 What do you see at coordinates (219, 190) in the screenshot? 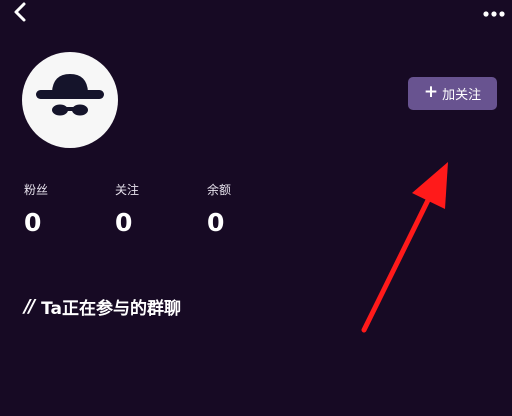
I see `stat-balance-label: 余额` at bounding box center [219, 190].